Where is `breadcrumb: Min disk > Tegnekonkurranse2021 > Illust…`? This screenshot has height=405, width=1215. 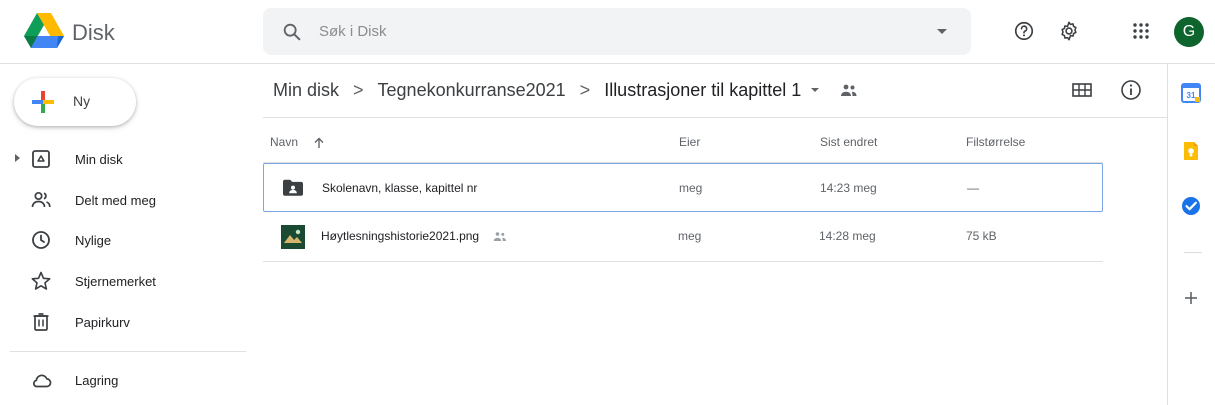
breadcrumb: Min disk > Tegnekonkurranse2021 > Illust… is located at coordinates (566, 90).